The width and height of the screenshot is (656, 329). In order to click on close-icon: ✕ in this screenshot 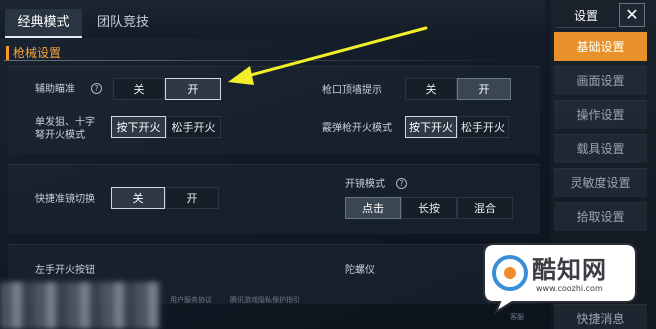, I will do `click(632, 15)`.